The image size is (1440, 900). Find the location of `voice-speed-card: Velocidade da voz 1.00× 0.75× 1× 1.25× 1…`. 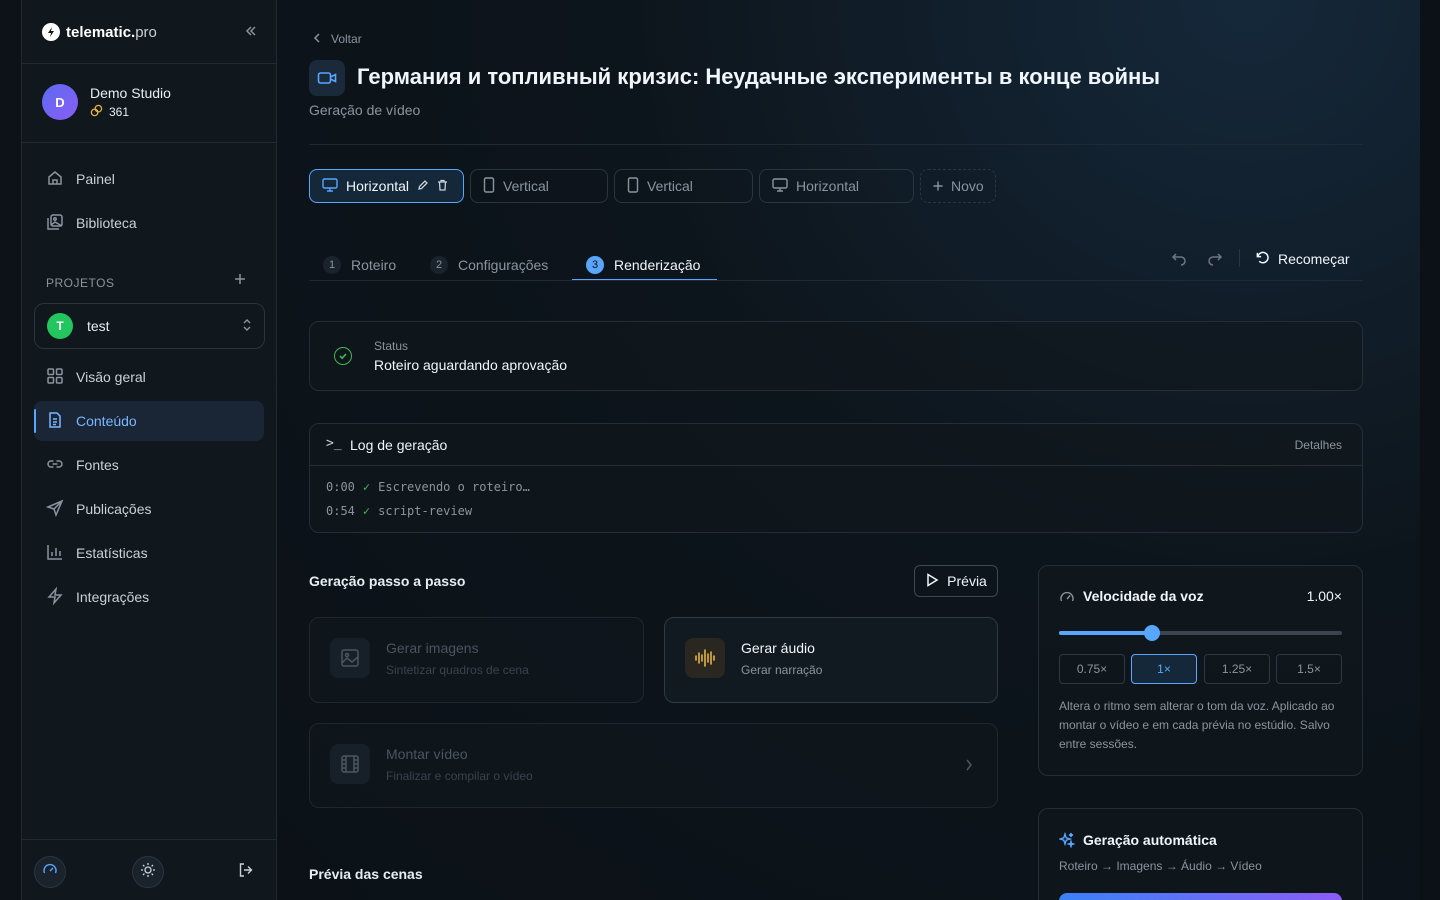

voice-speed-card: Velocidade da voz 1.00× 0.75× 1× 1.25× 1… is located at coordinates (1200, 670).